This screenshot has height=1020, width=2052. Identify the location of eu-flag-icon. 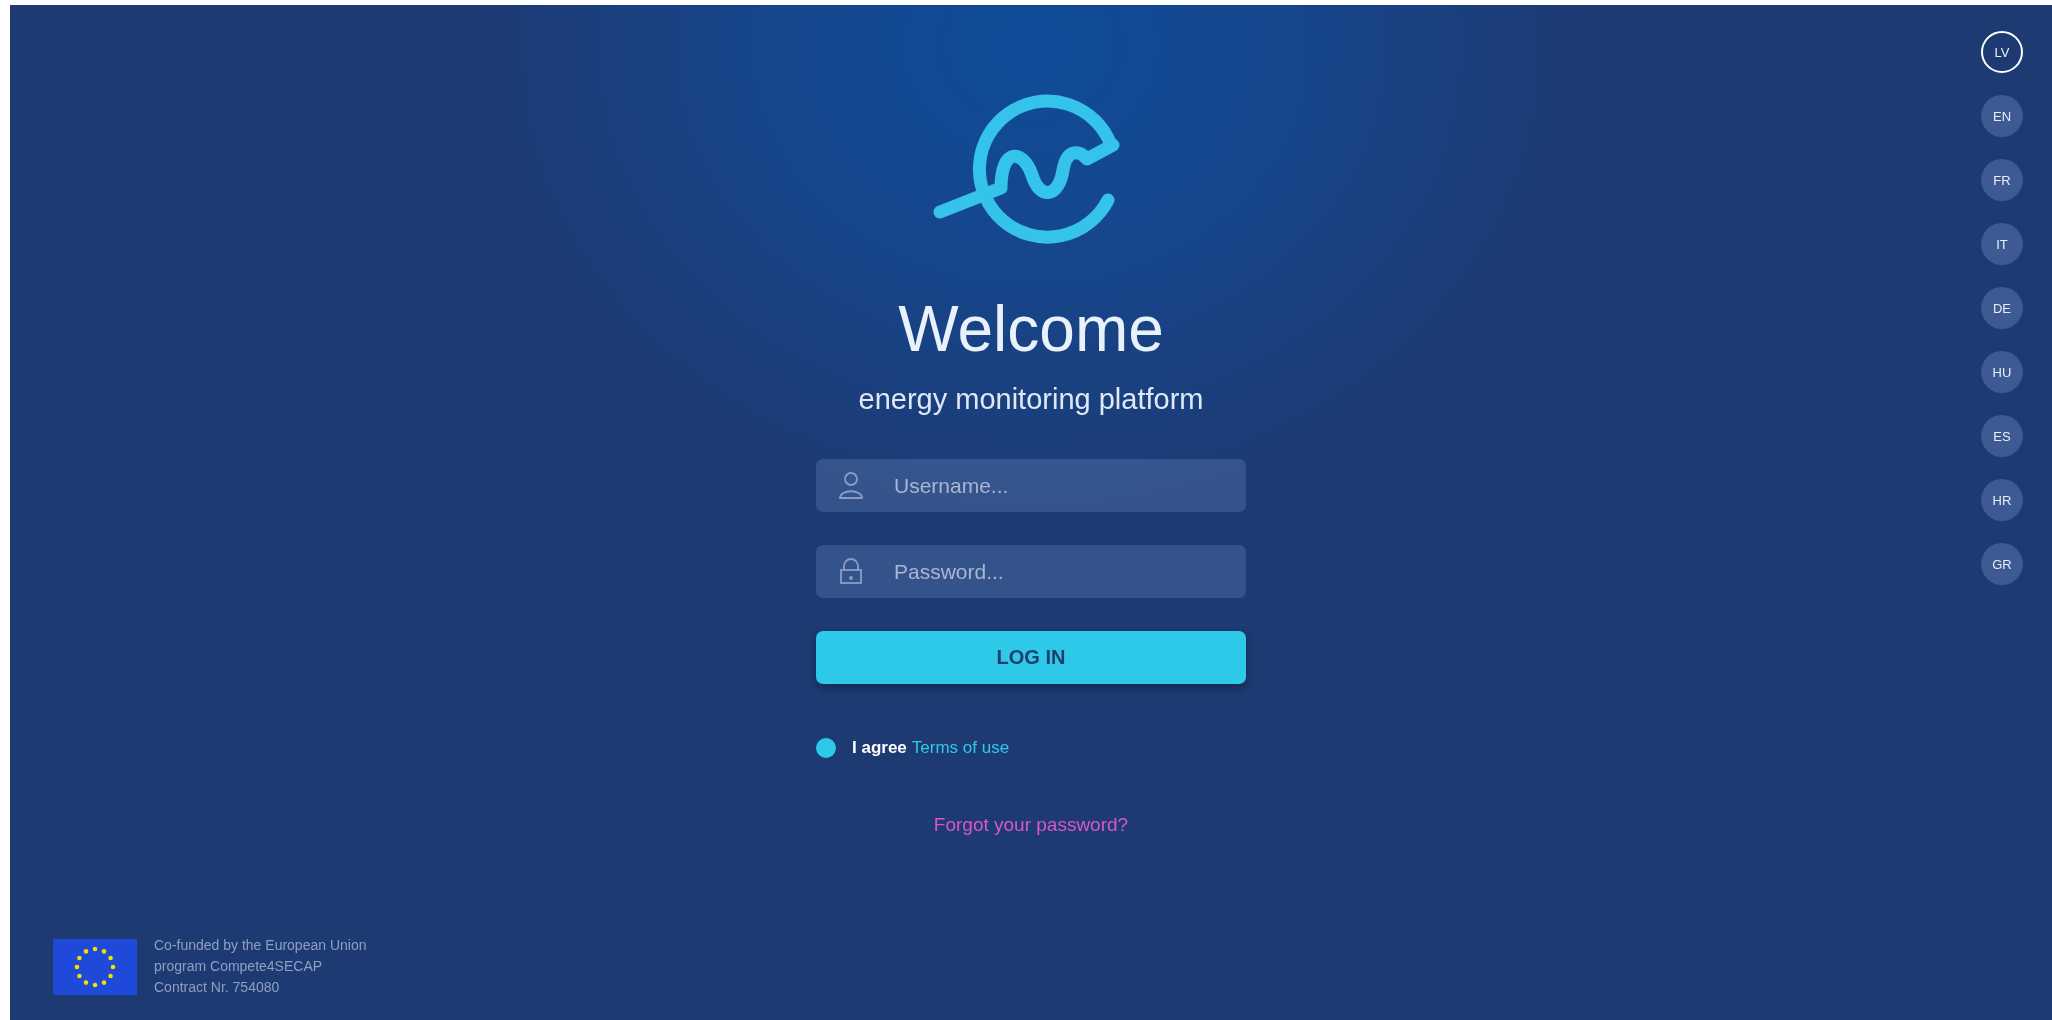
(95, 966).